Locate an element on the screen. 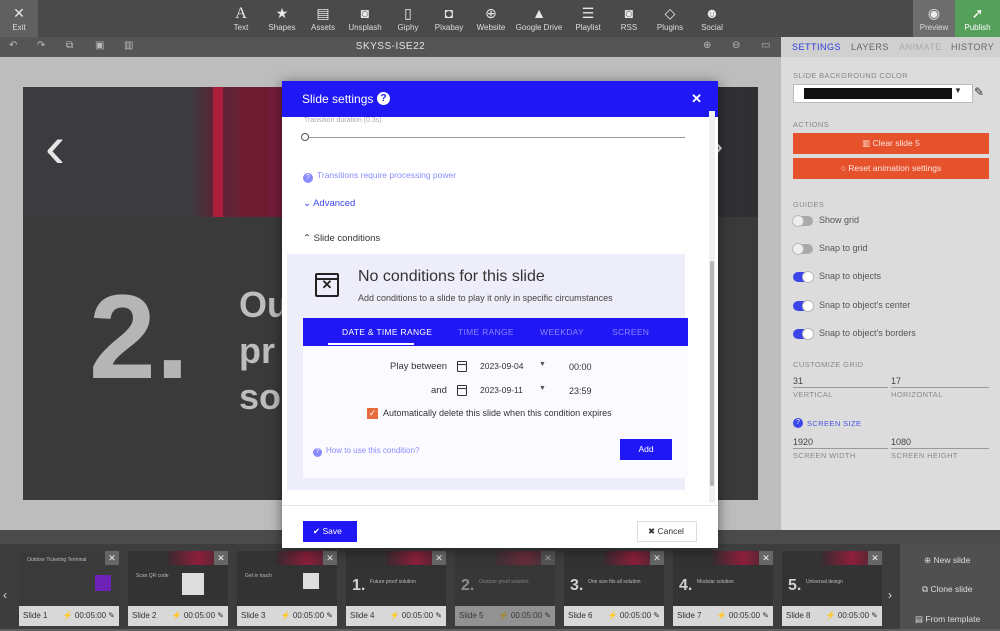  zoom-in-icon: ⊕ is located at coordinates (707, 45).